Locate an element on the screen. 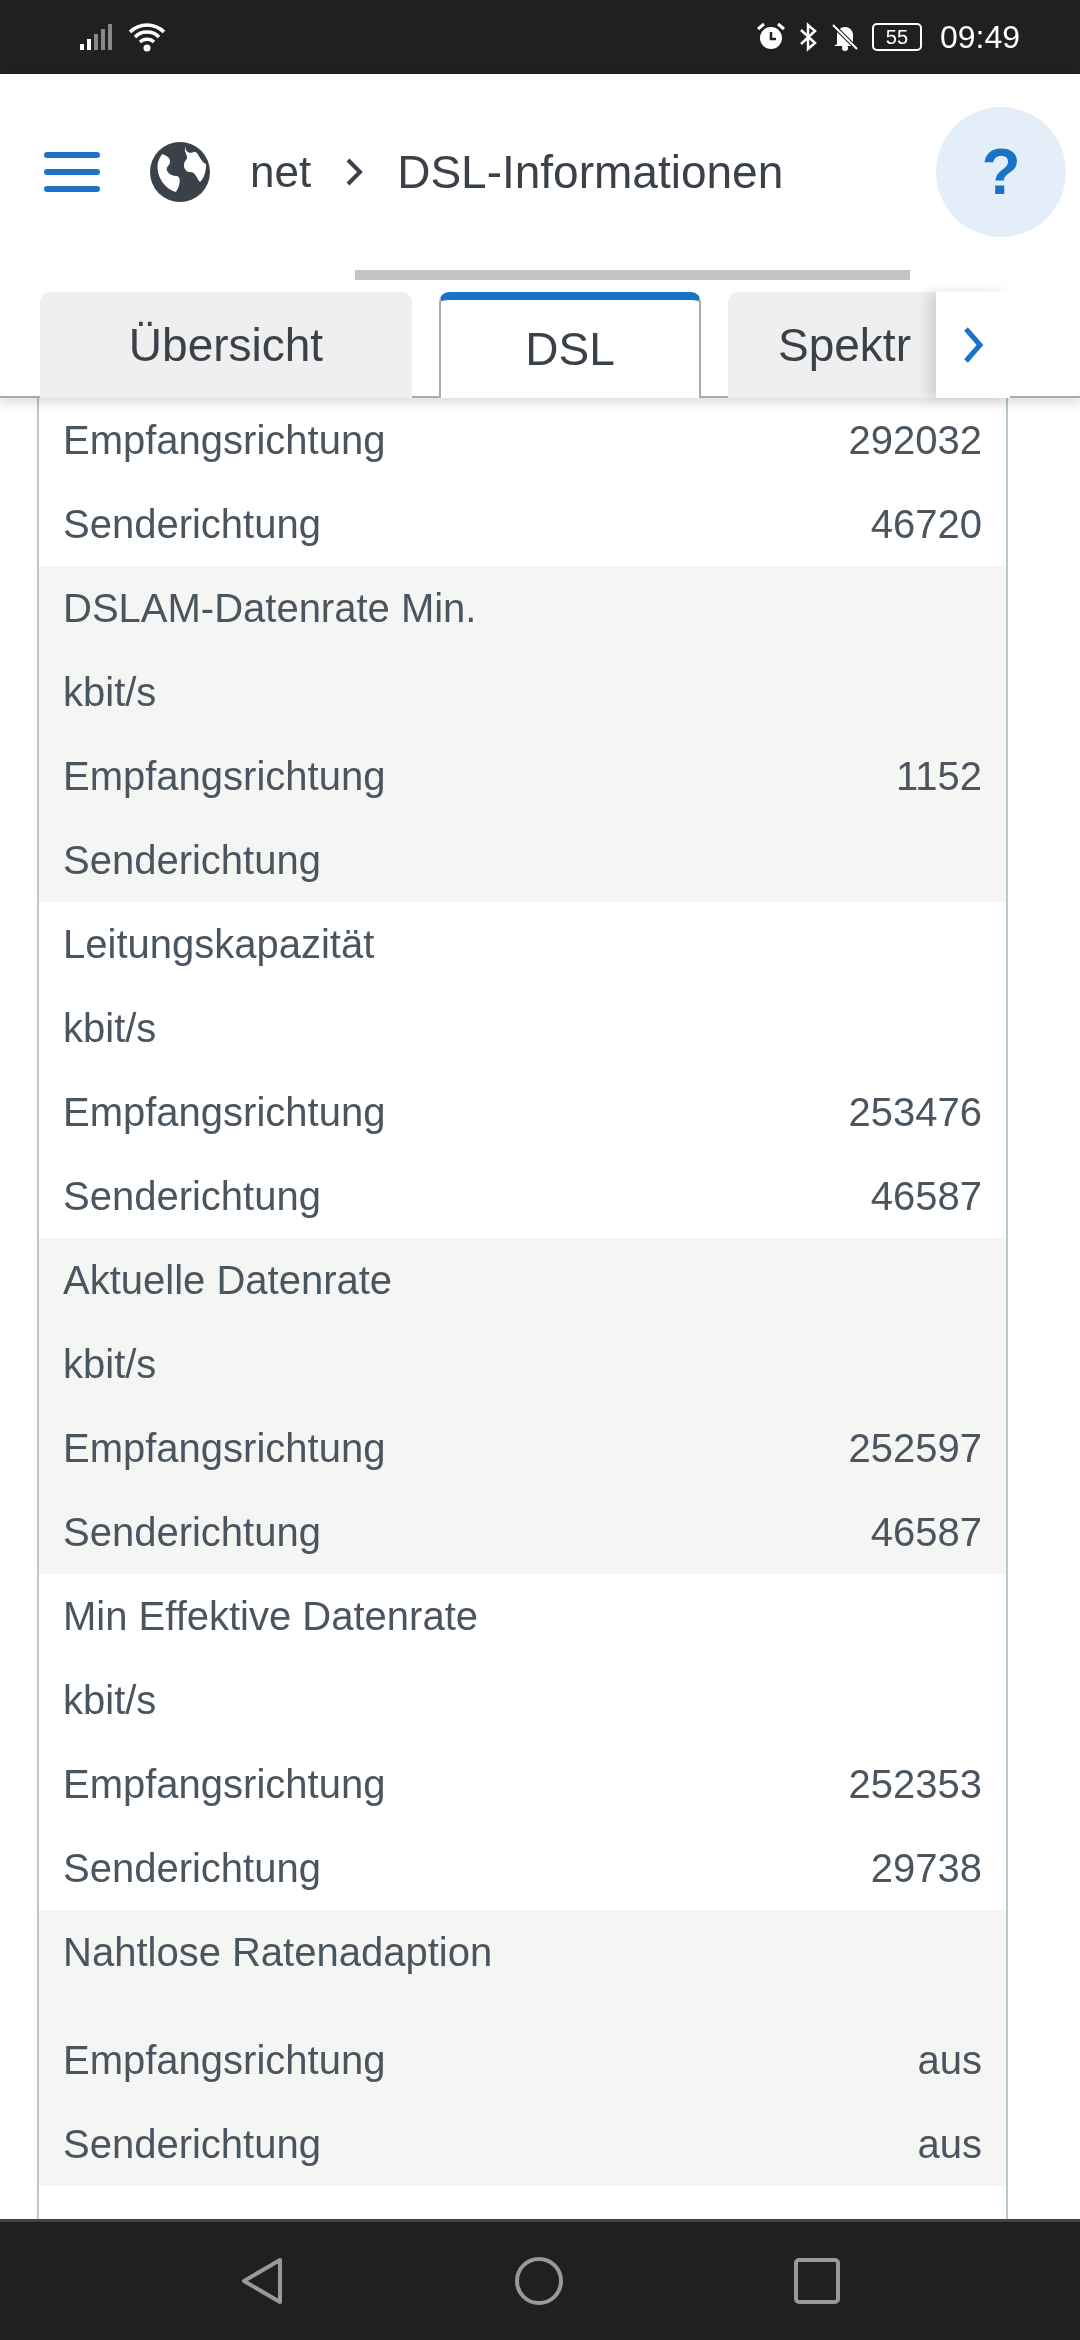  group-title: Nahtlose Ratenadaption is located at coordinates (278, 1952).